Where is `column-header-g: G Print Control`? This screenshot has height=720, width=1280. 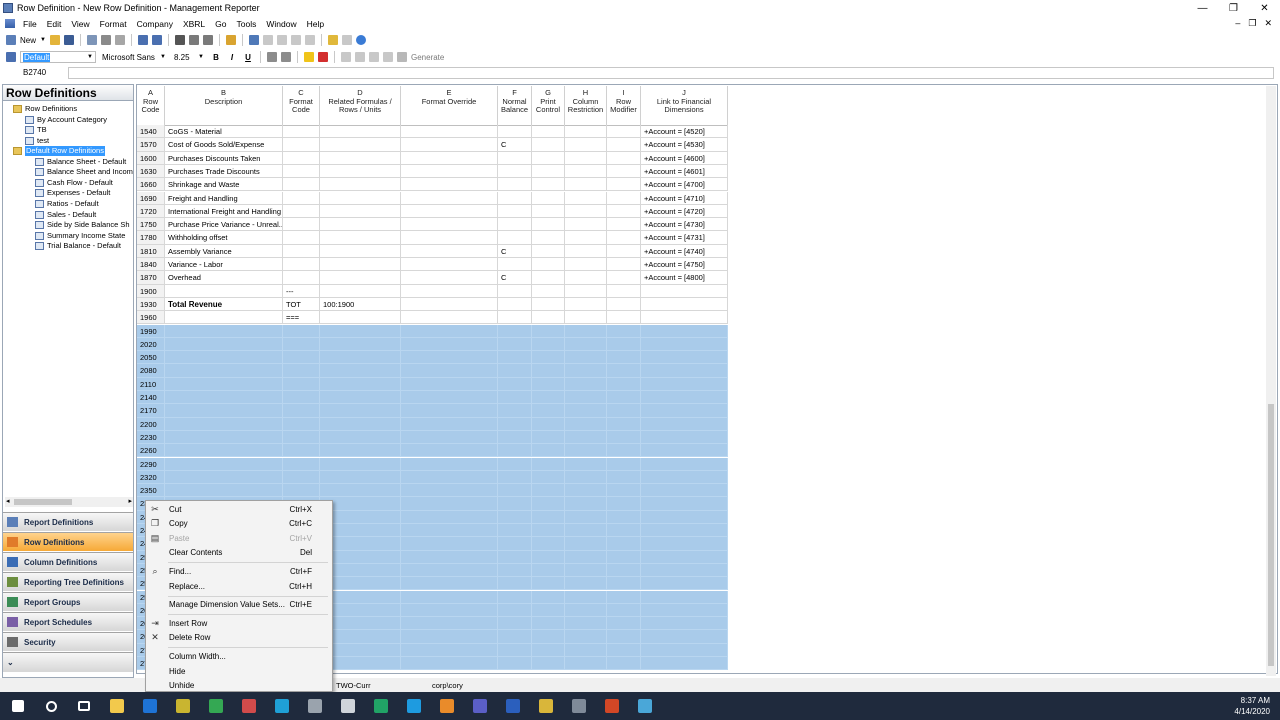
column-header-g: G Print Control is located at coordinates (548, 106).